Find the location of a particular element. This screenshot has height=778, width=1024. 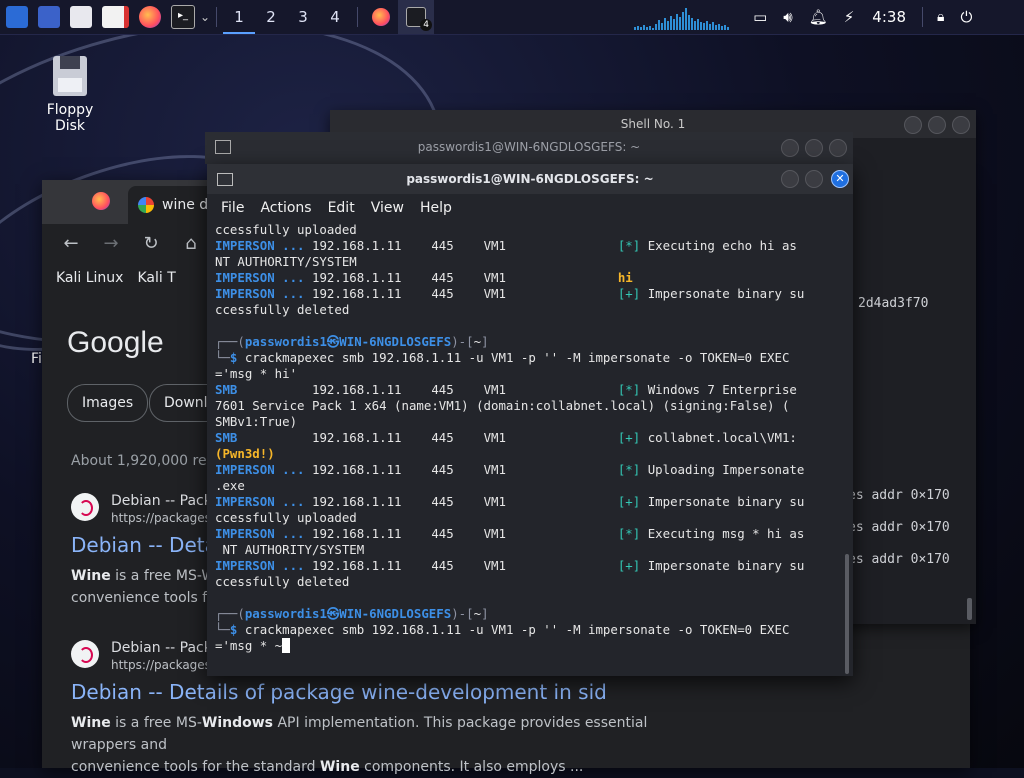

workspace-4: 4 is located at coordinates (335, 17).